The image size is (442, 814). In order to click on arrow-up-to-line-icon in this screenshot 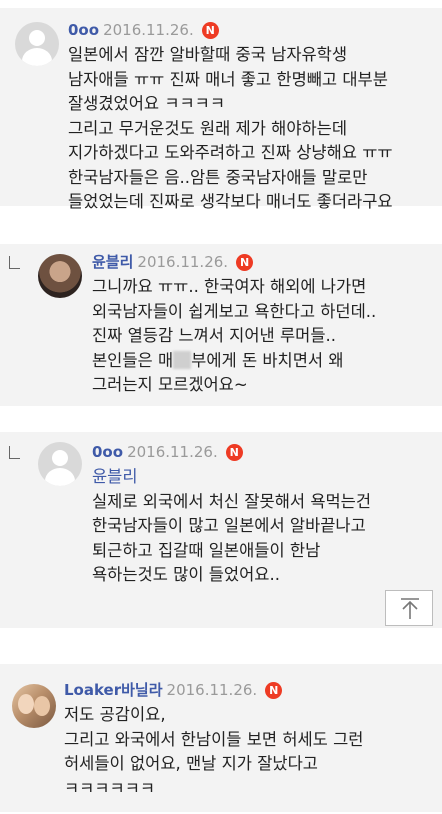, I will do `click(410, 608)`.